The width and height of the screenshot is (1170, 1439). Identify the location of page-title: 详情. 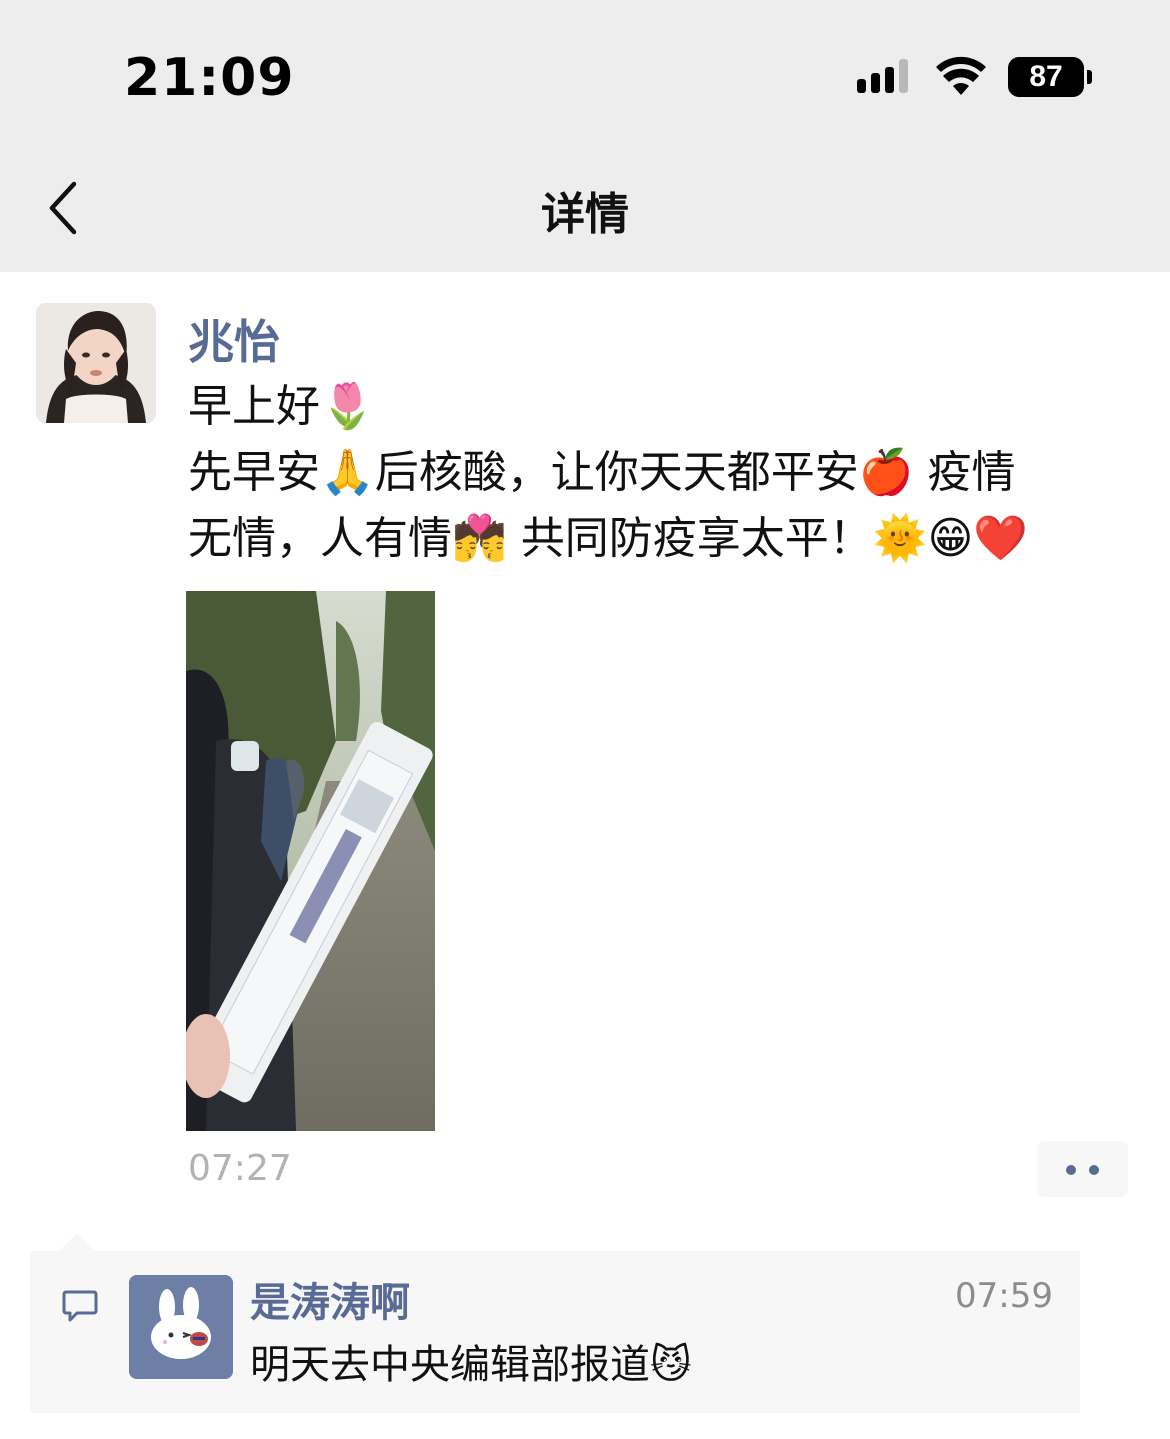
(585, 214).